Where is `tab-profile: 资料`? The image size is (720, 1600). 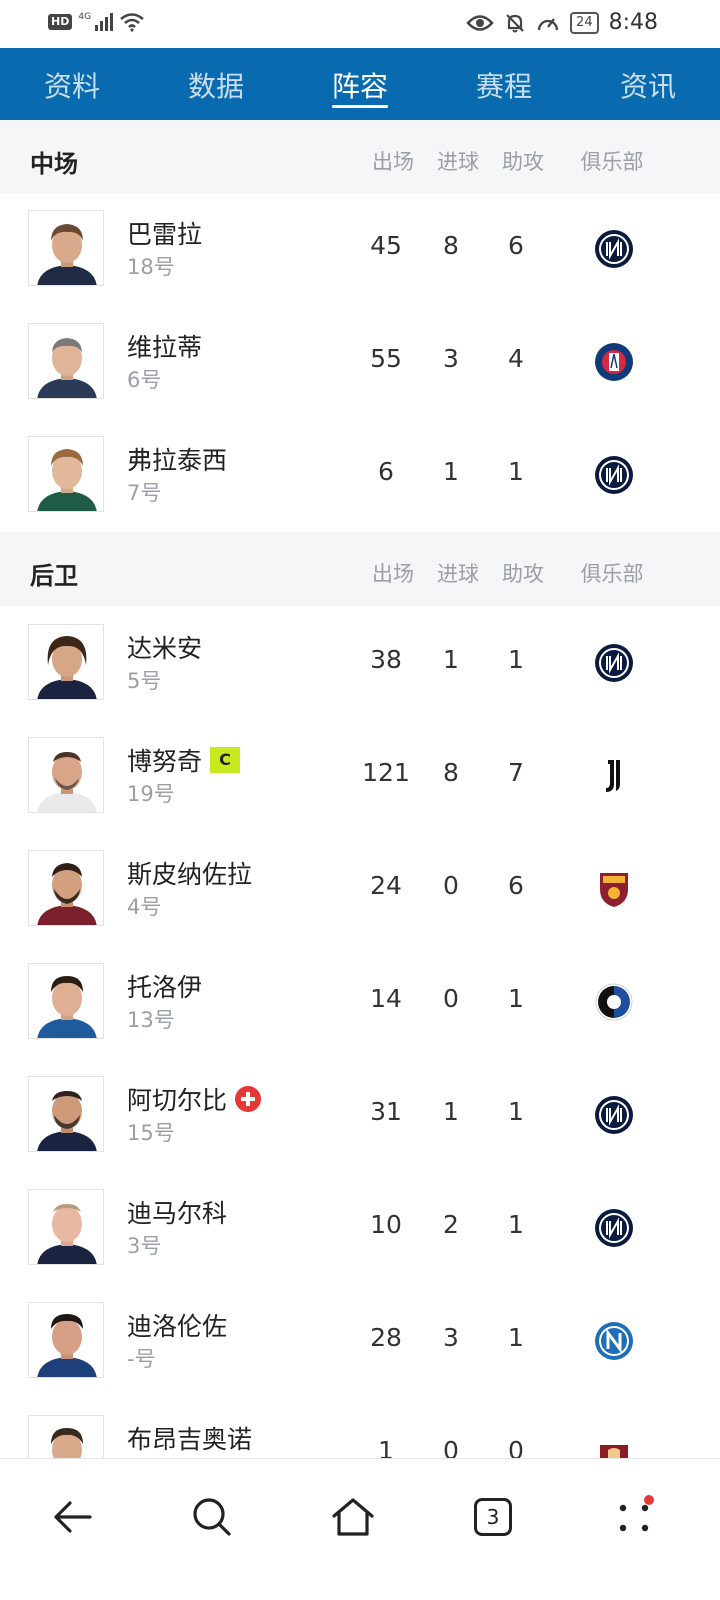 tab-profile: 资料 is located at coordinates (72, 84).